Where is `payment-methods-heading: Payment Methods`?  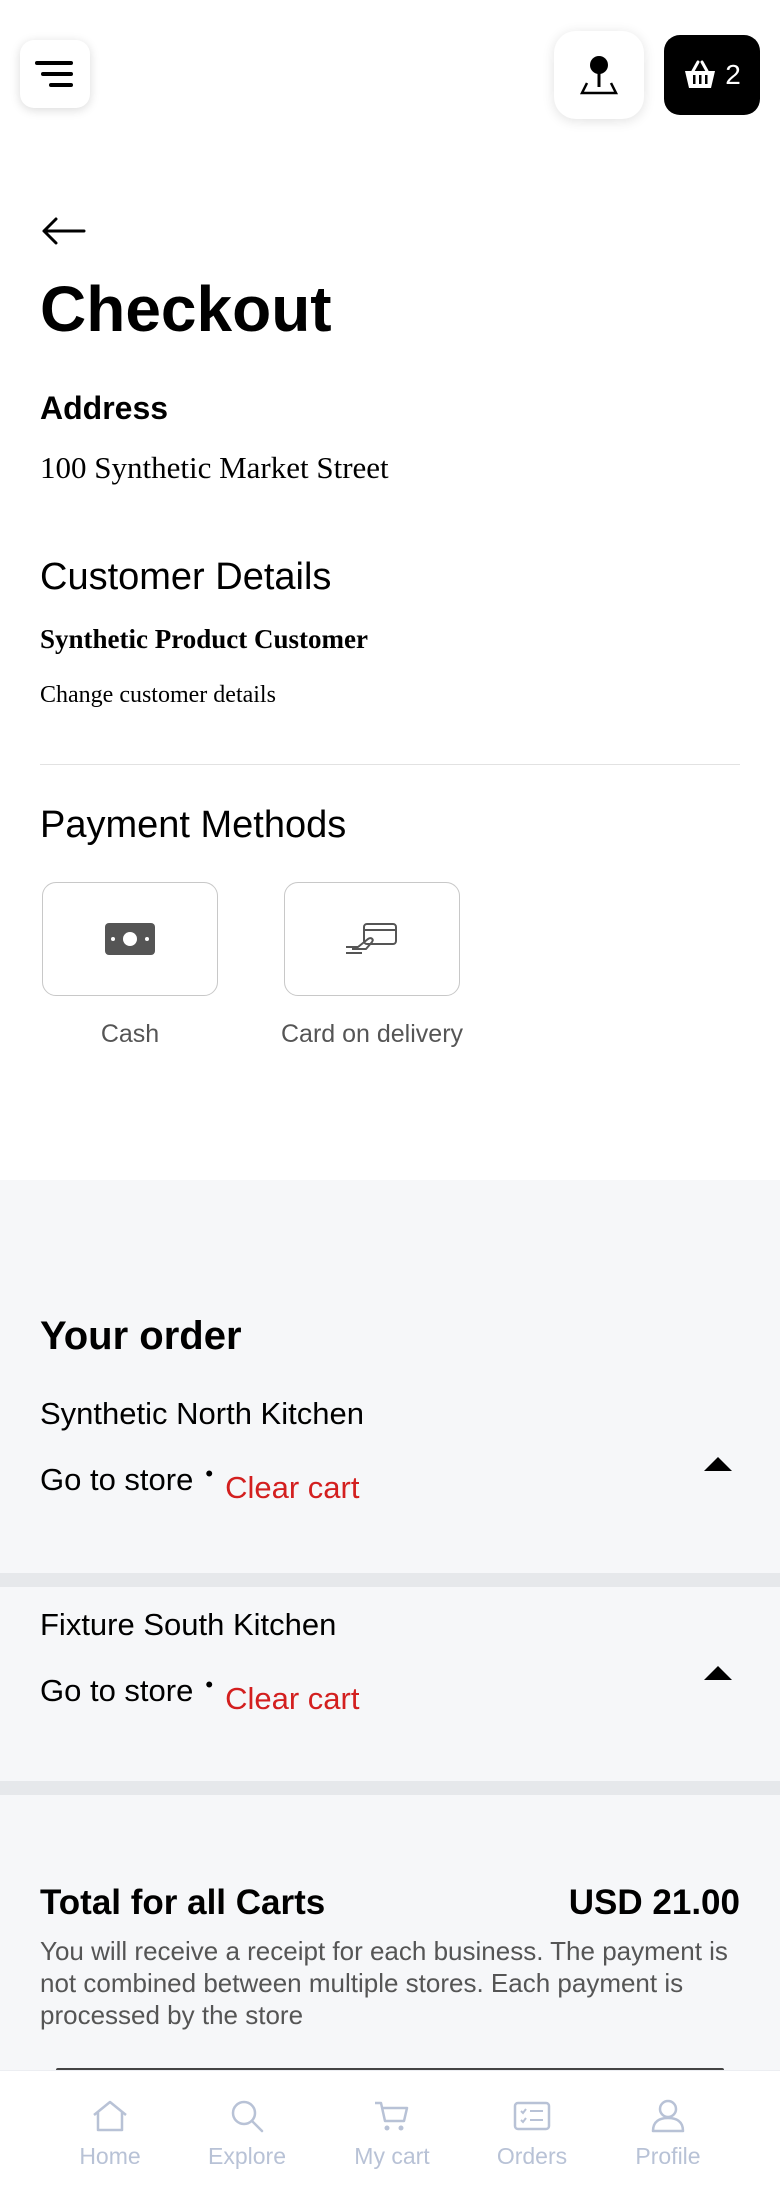 payment-methods-heading: Payment Methods is located at coordinates (193, 825).